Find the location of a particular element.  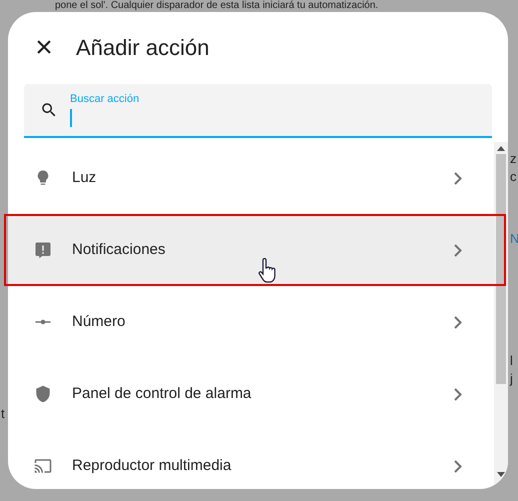

list-item: Luz is located at coordinates (251, 178).